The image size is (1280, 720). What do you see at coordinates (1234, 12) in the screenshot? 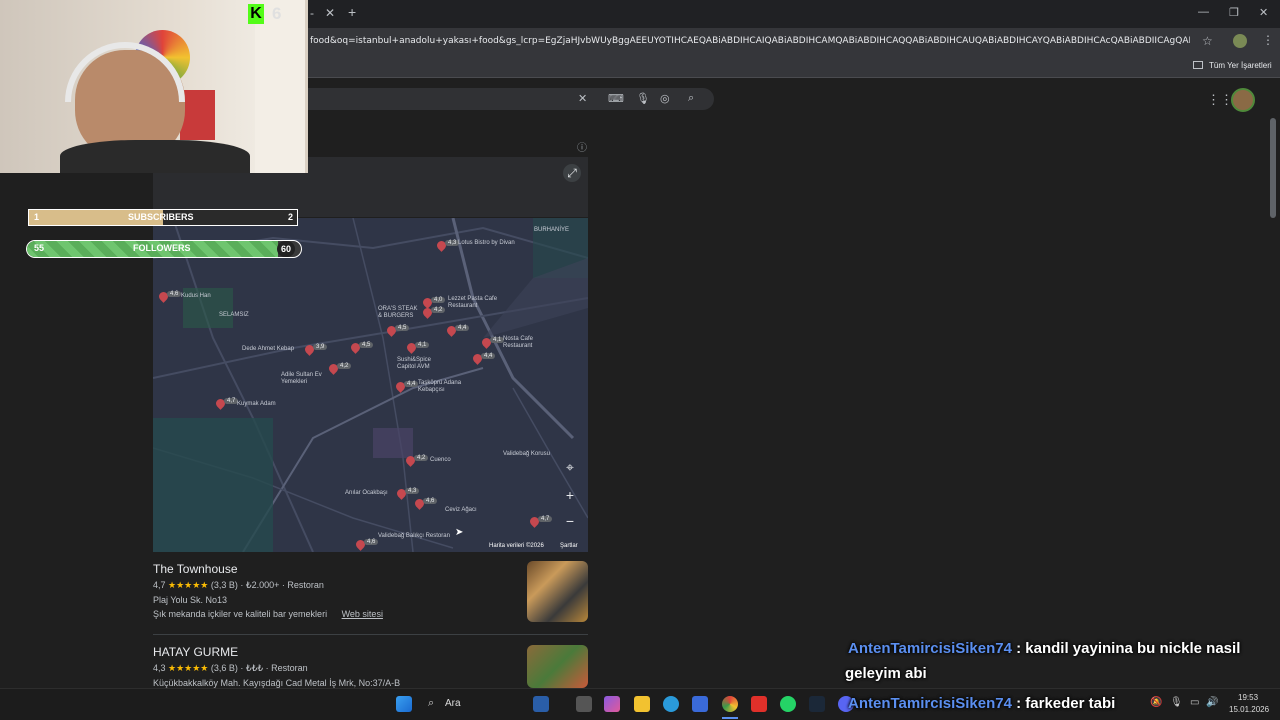
I see `restore-icon: ❐` at bounding box center [1234, 12].